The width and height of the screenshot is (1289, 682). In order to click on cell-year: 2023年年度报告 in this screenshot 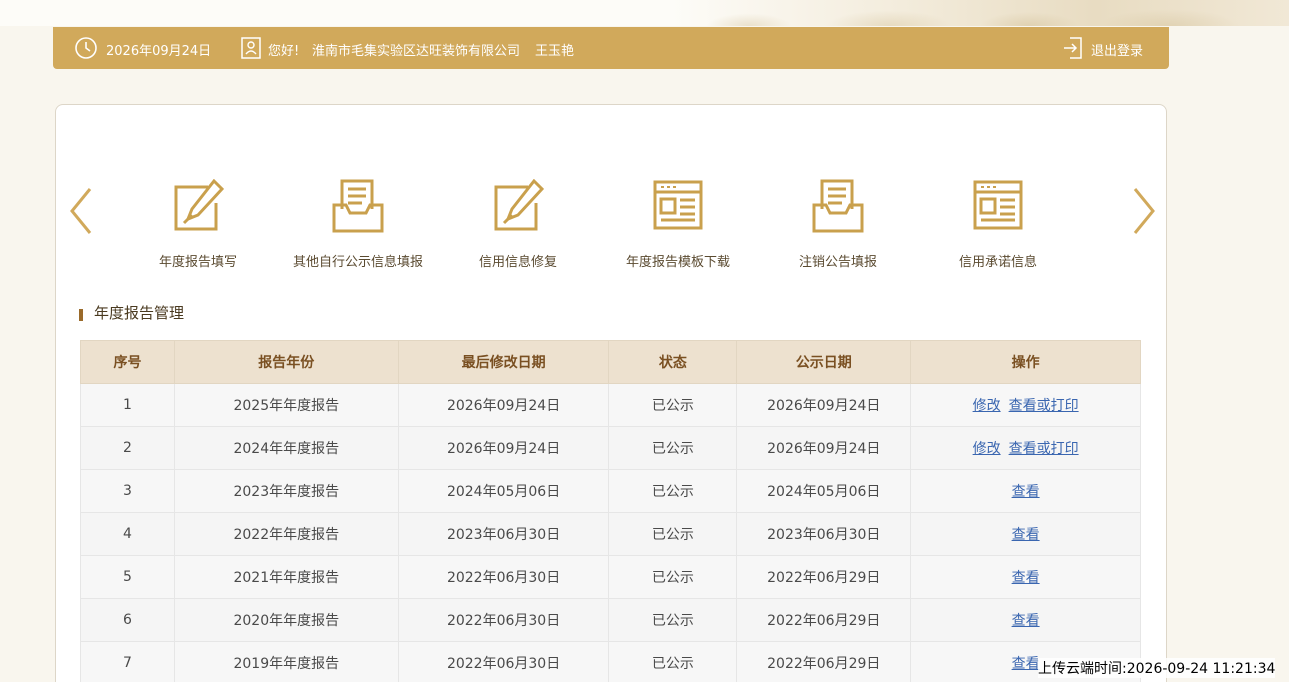, I will do `click(286, 491)`.